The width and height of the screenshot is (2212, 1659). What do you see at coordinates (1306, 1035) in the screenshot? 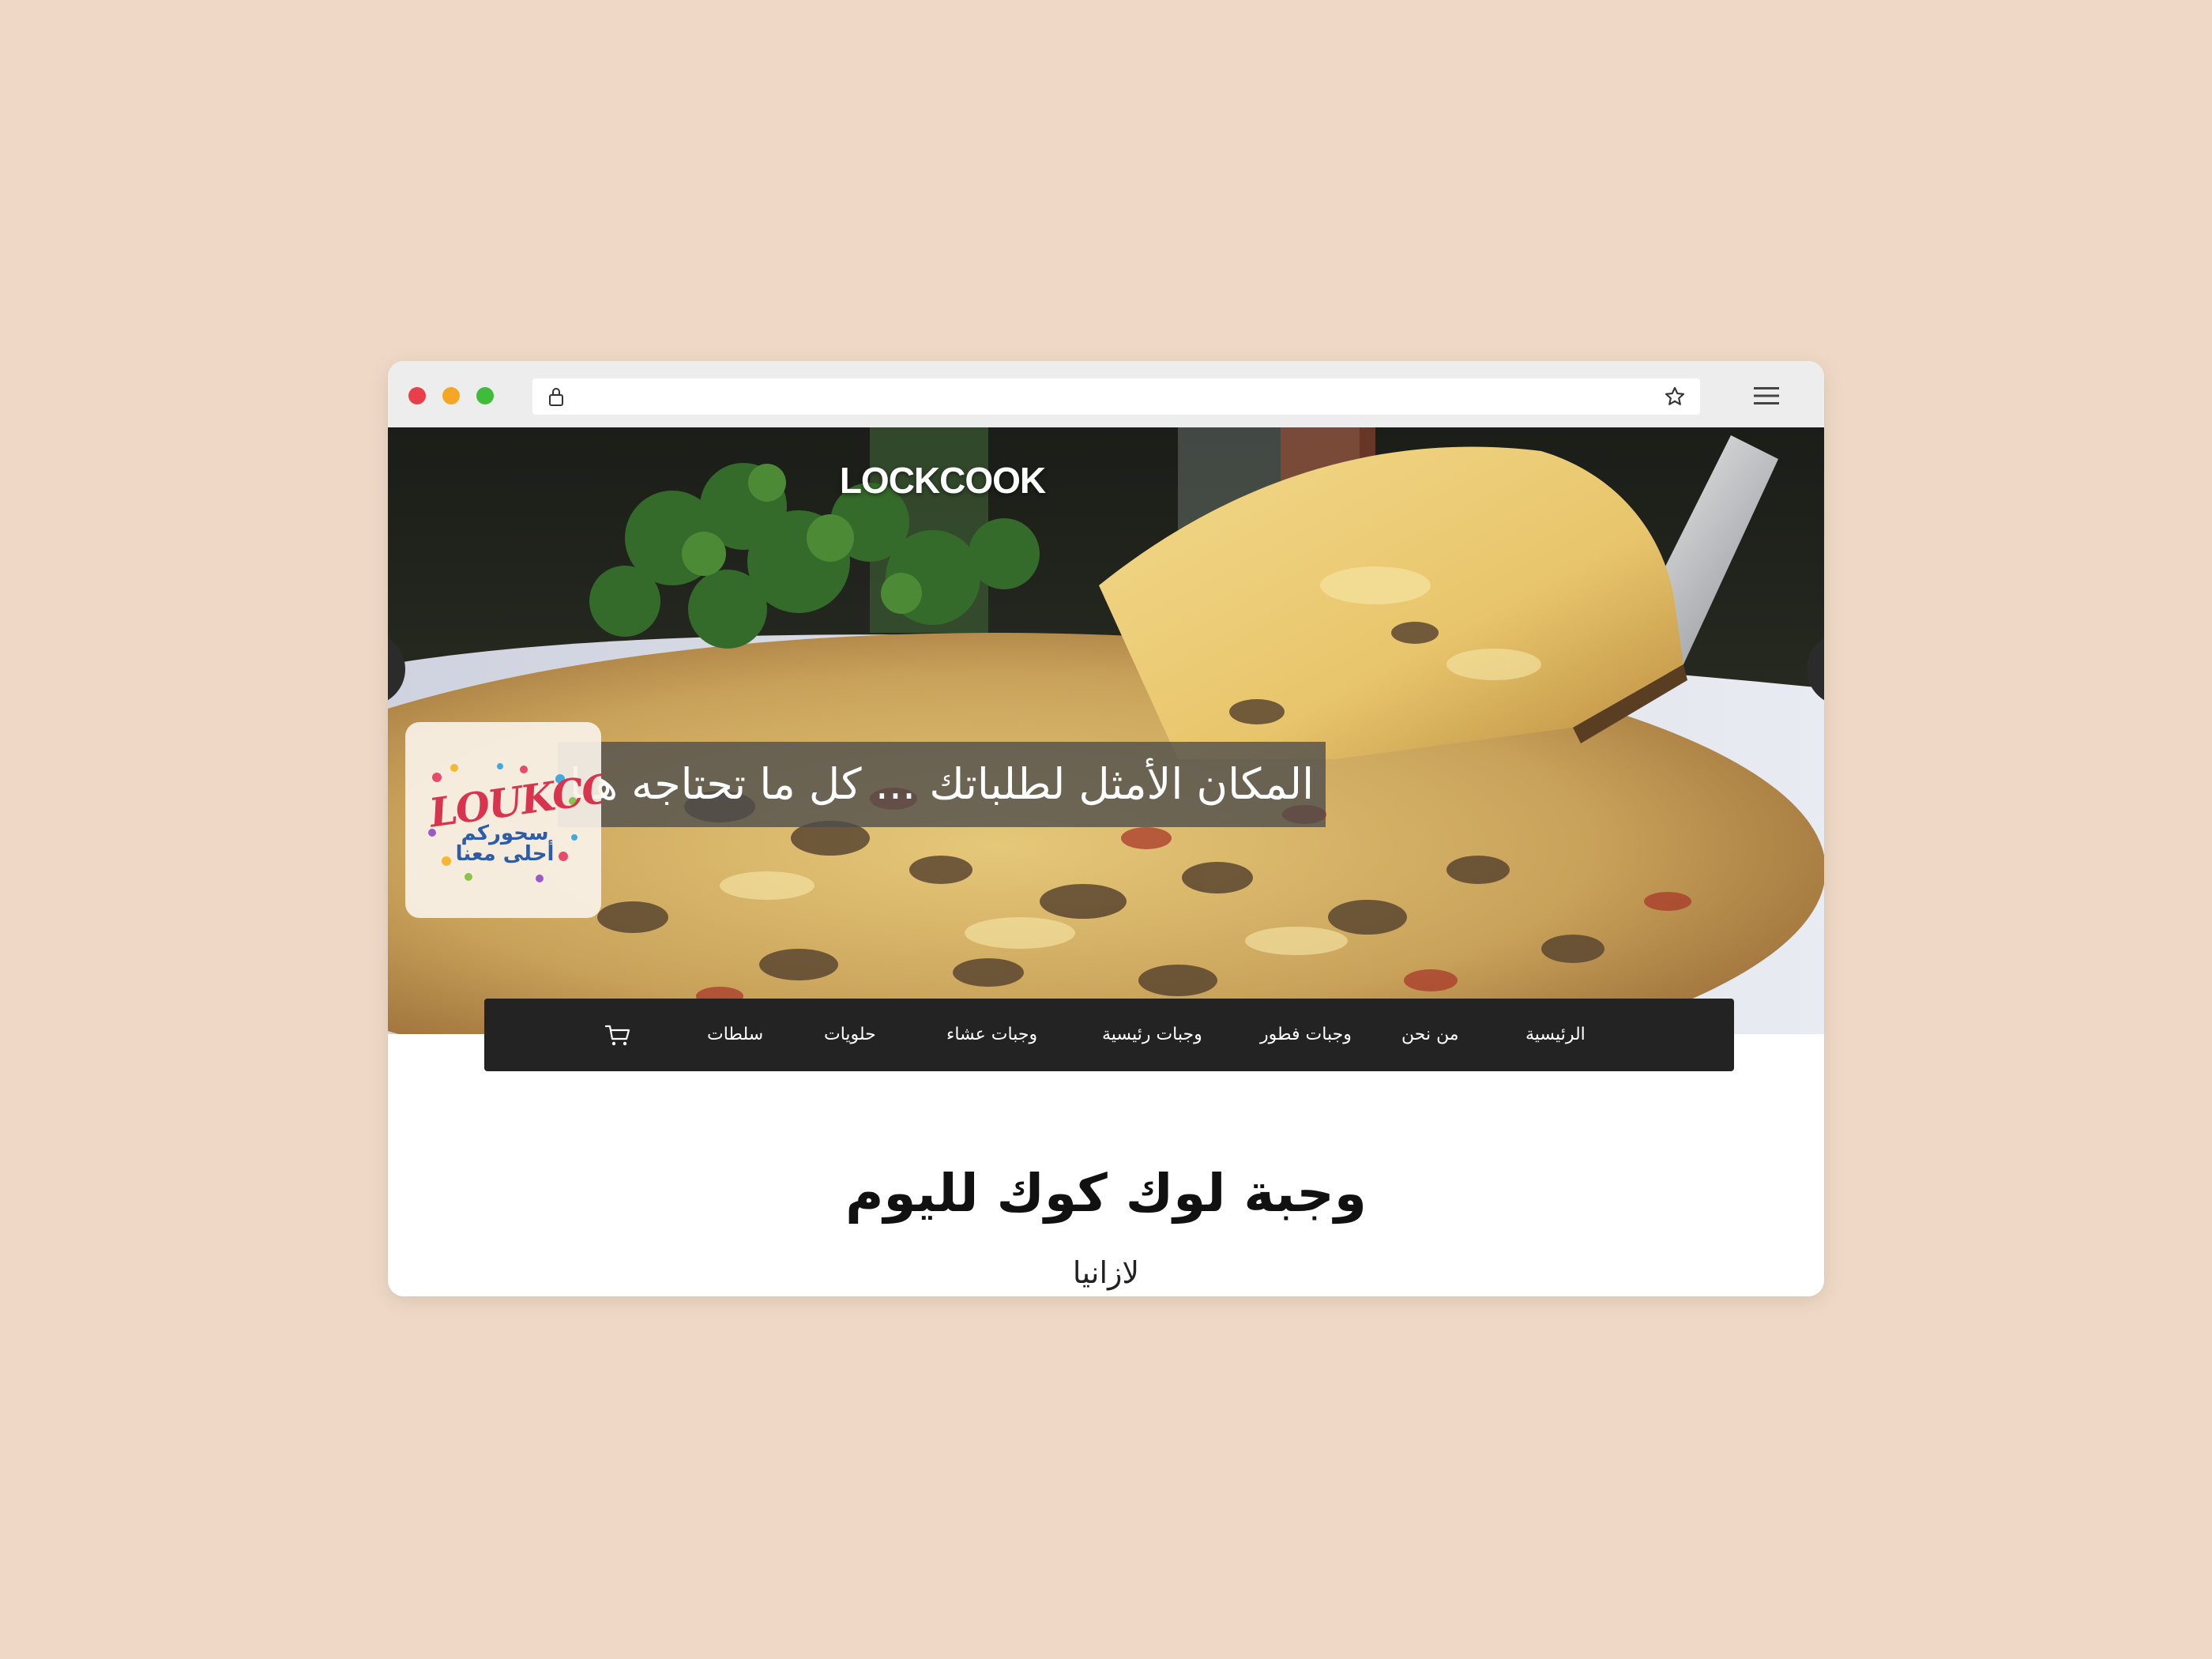
I see `nav-item-breakfast: وجبات فطور` at bounding box center [1306, 1035].